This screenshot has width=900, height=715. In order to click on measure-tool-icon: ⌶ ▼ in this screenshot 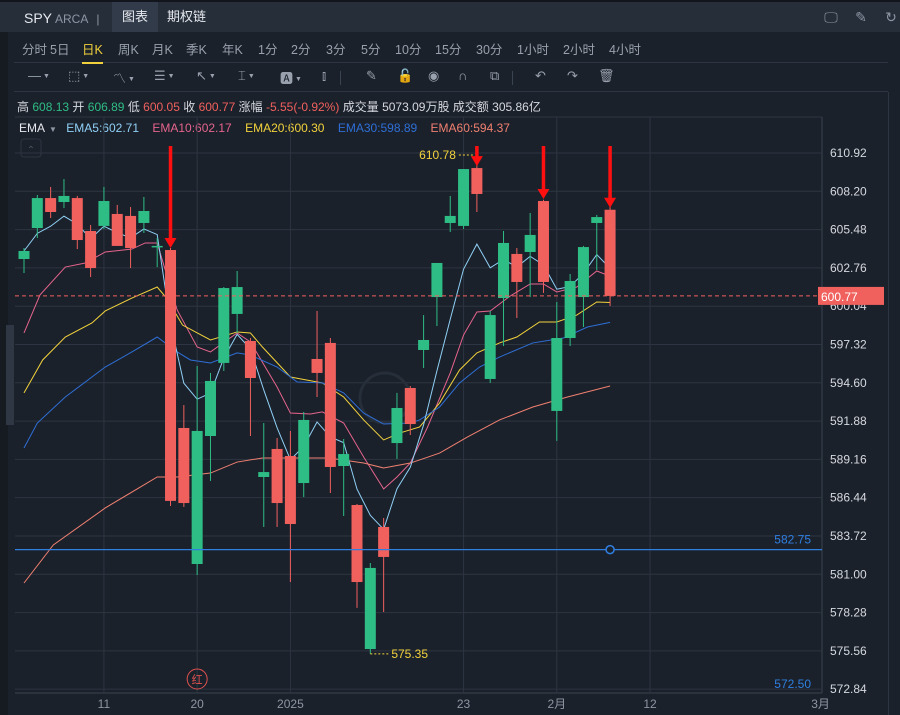, I will do `click(246, 76)`.